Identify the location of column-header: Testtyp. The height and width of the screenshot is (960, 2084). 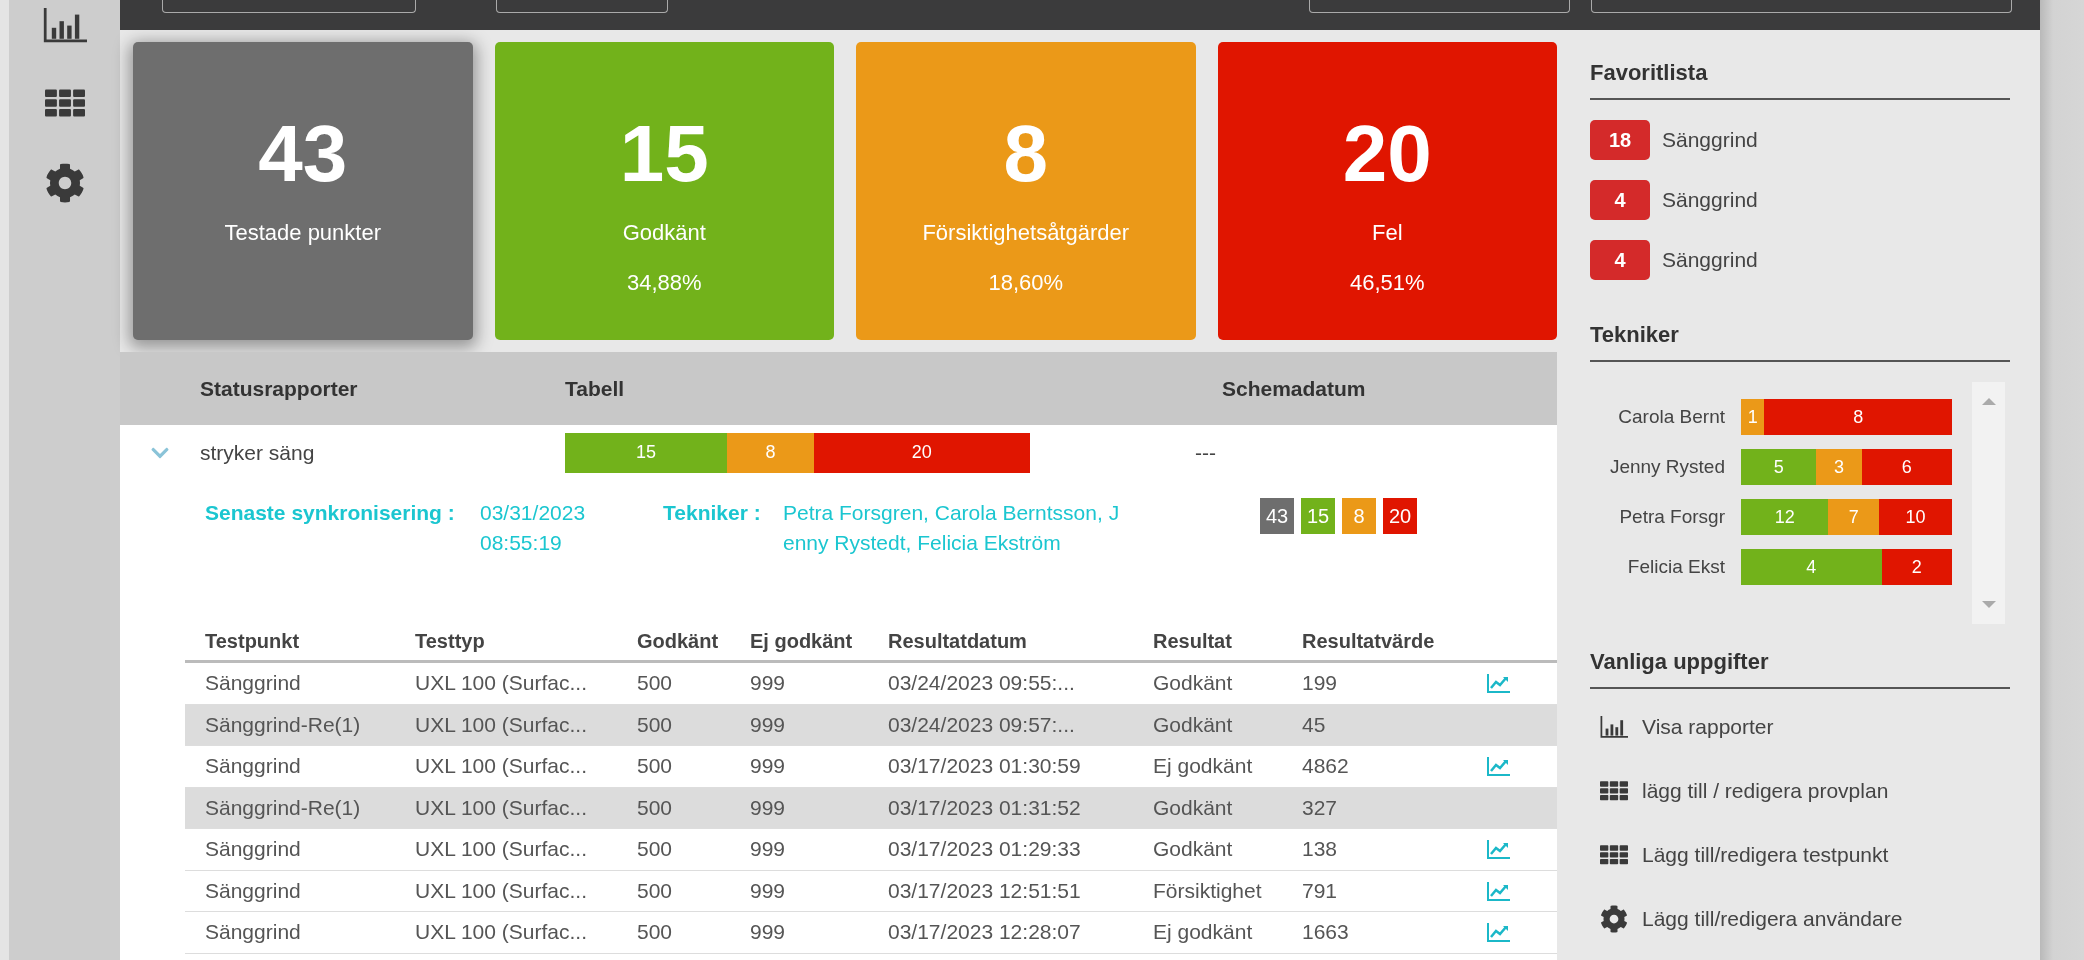
(450, 641).